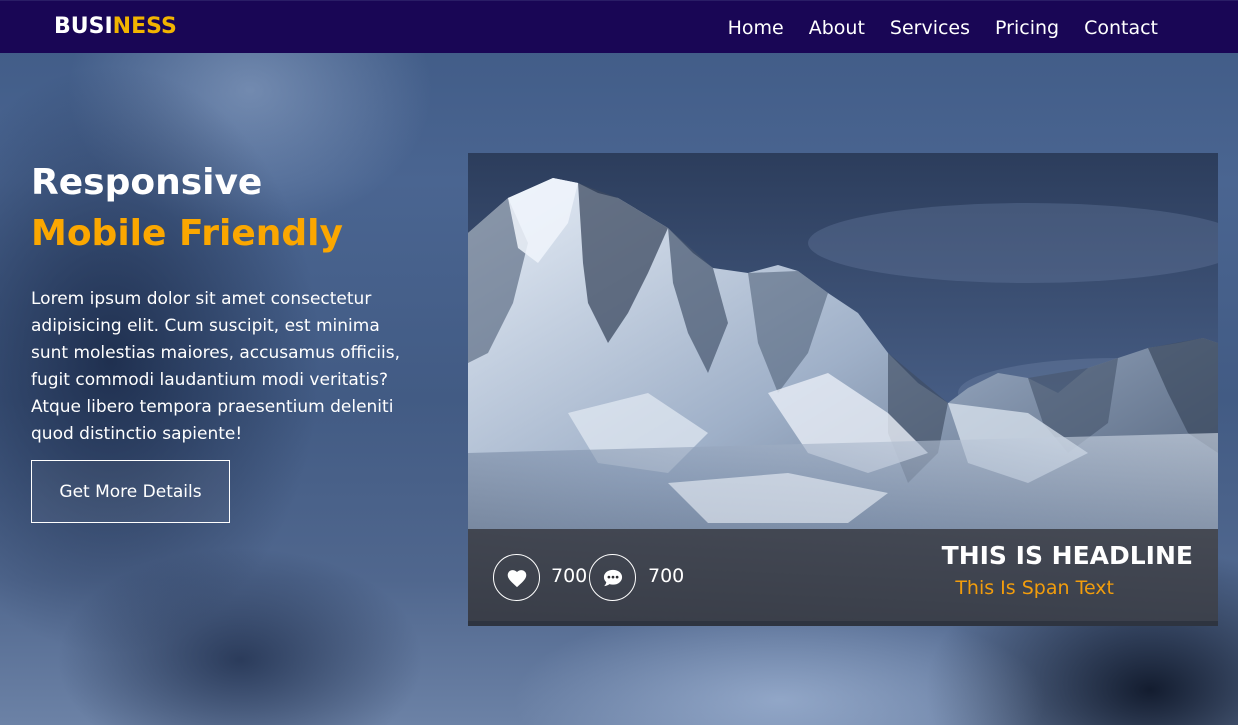 This screenshot has width=1238, height=725. What do you see at coordinates (756, 28) in the screenshot?
I see `nav-link-home: Home` at bounding box center [756, 28].